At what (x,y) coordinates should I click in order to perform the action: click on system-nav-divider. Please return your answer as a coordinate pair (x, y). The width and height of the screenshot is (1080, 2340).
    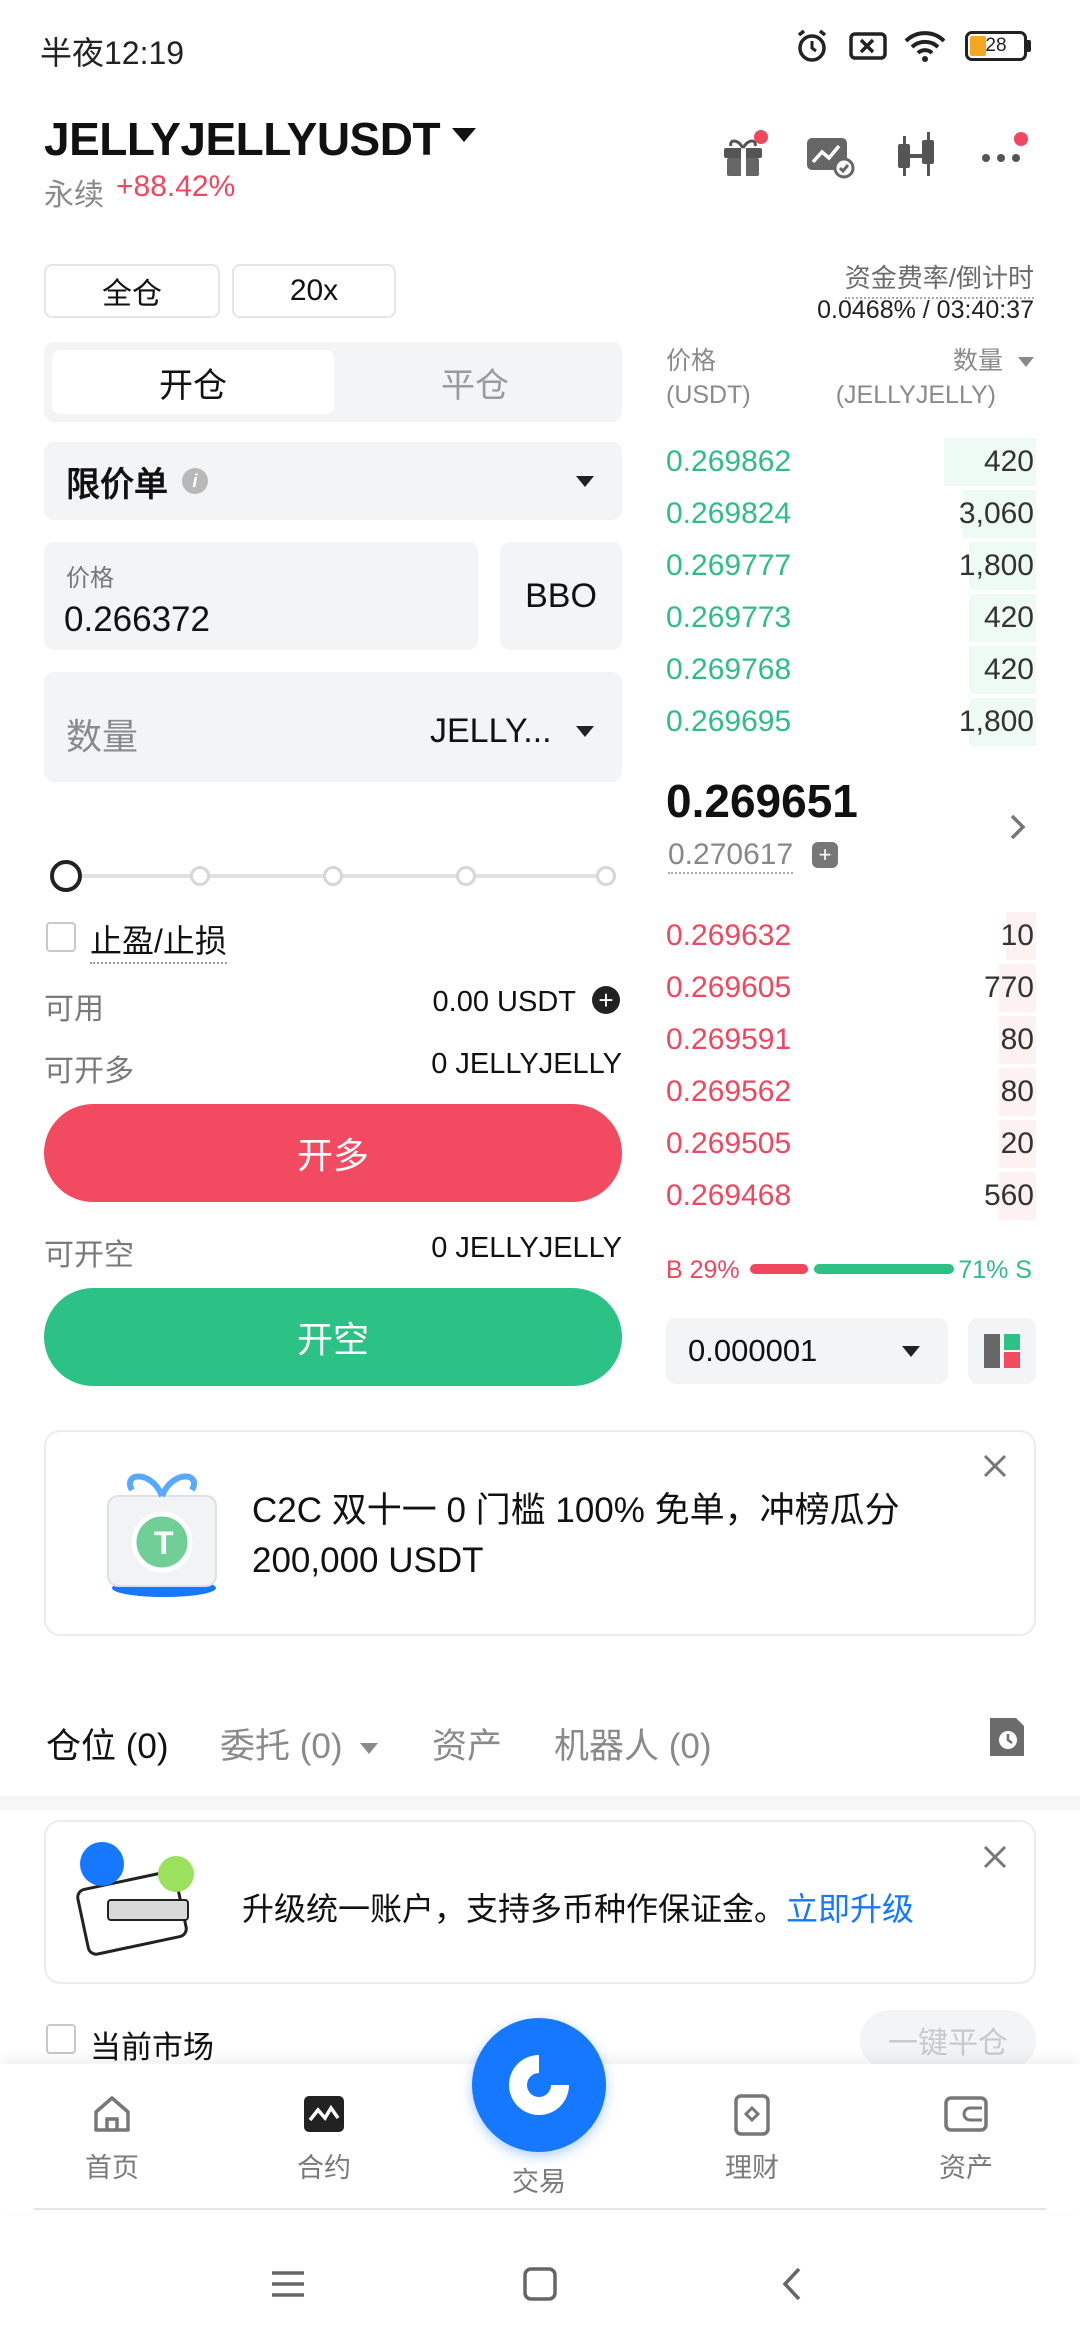
    Looking at the image, I should click on (540, 2209).